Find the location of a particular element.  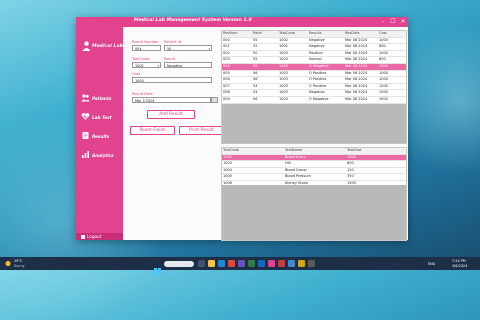

sidebar-item-label: Results is located at coordinates (101, 136).